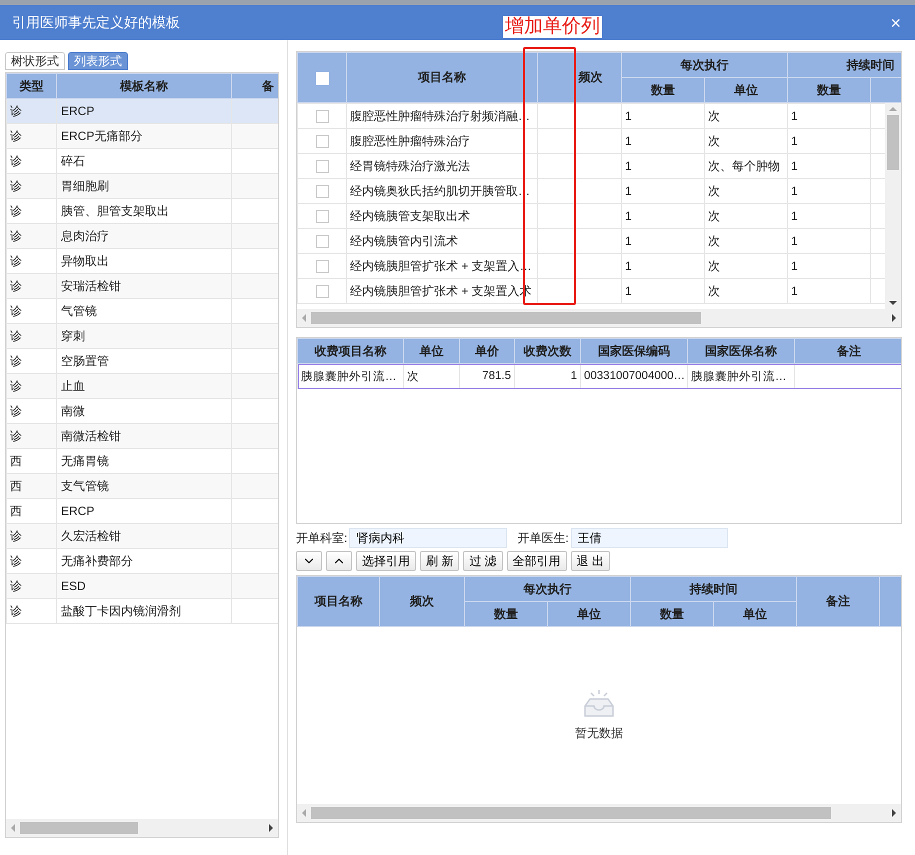 Image resolution: width=915 pixels, height=855 pixels. I want to click on table-cell: 无痛胃镜, so click(144, 461).